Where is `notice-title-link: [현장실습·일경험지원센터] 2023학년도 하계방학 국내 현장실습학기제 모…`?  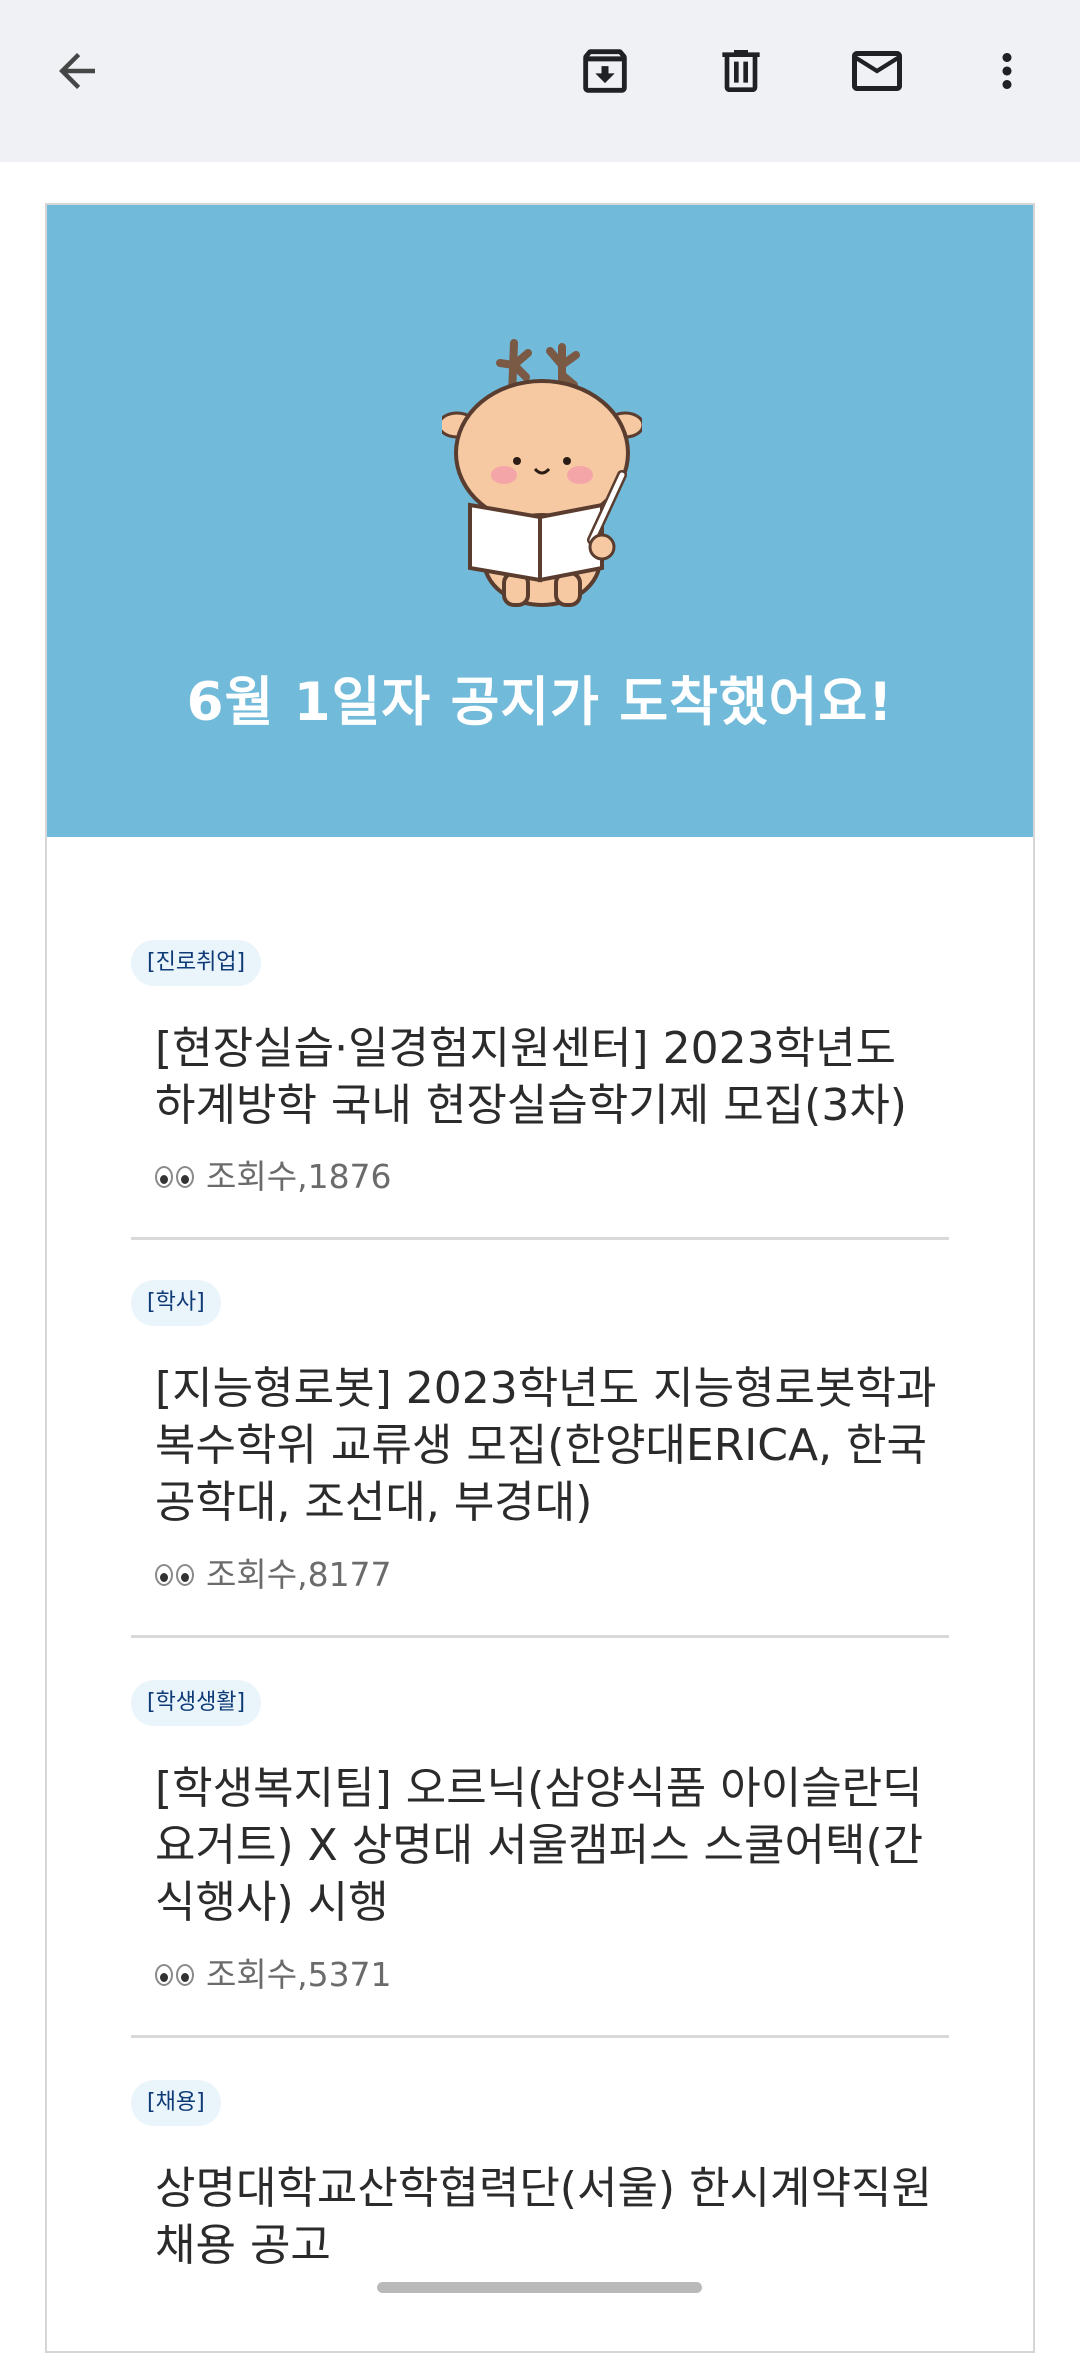
notice-title-link: [현장실습·일경험지원센터] 2023학년도 하계방학 국내 현장실습학기제 모… is located at coordinates (550, 1077).